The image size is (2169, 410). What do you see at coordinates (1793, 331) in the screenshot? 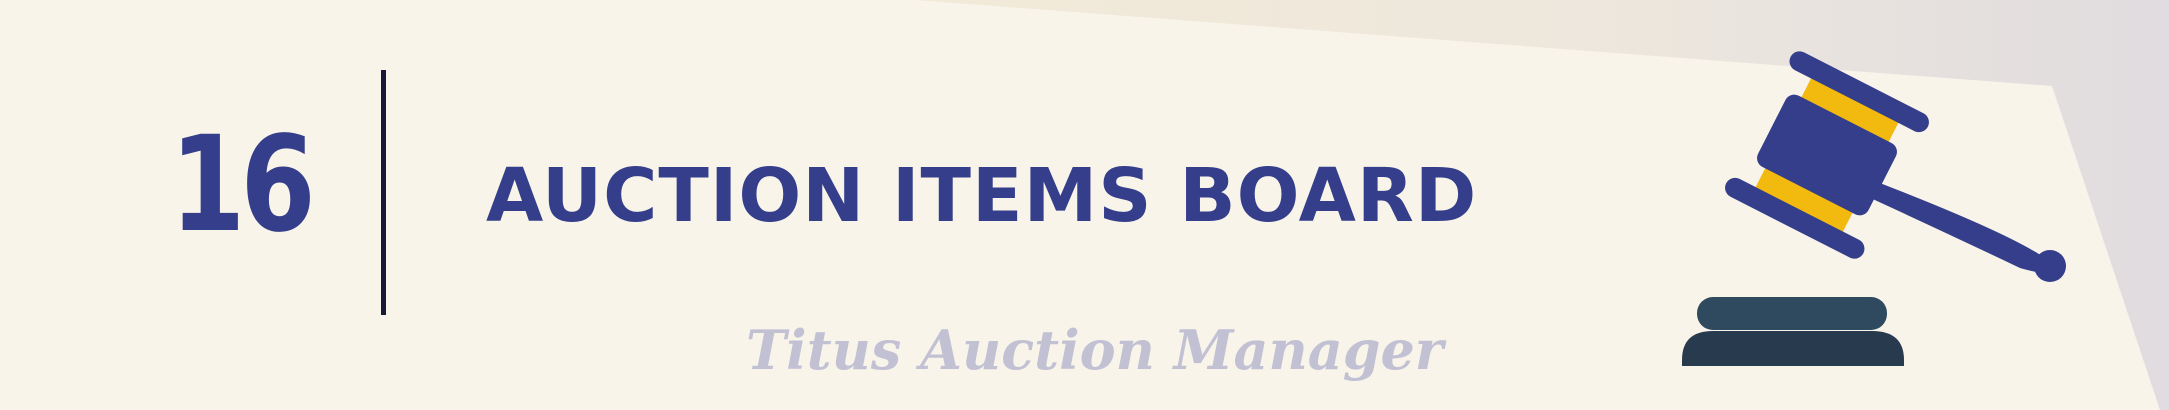
I see `sound-block-icon` at bounding box center [1793, 331].